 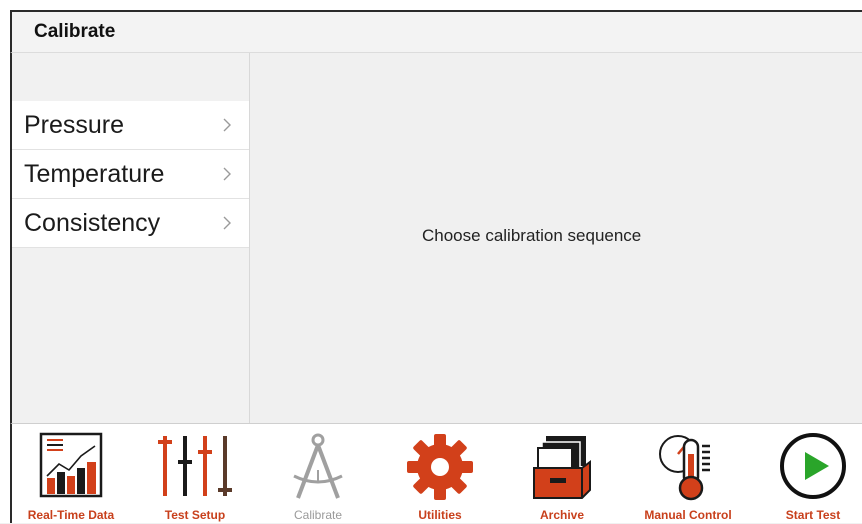 What do you see at coordinates (318, 466) in the screenshot?
I see `compass-icon` at bounding box center [318, 466].